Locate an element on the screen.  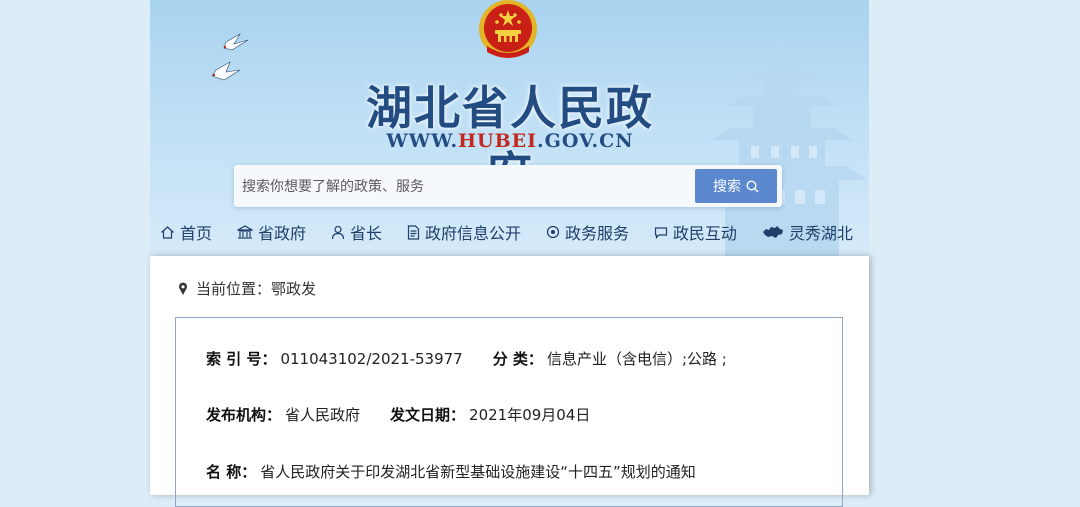
name-label: 名 称： is located at coordinates (231, 472).